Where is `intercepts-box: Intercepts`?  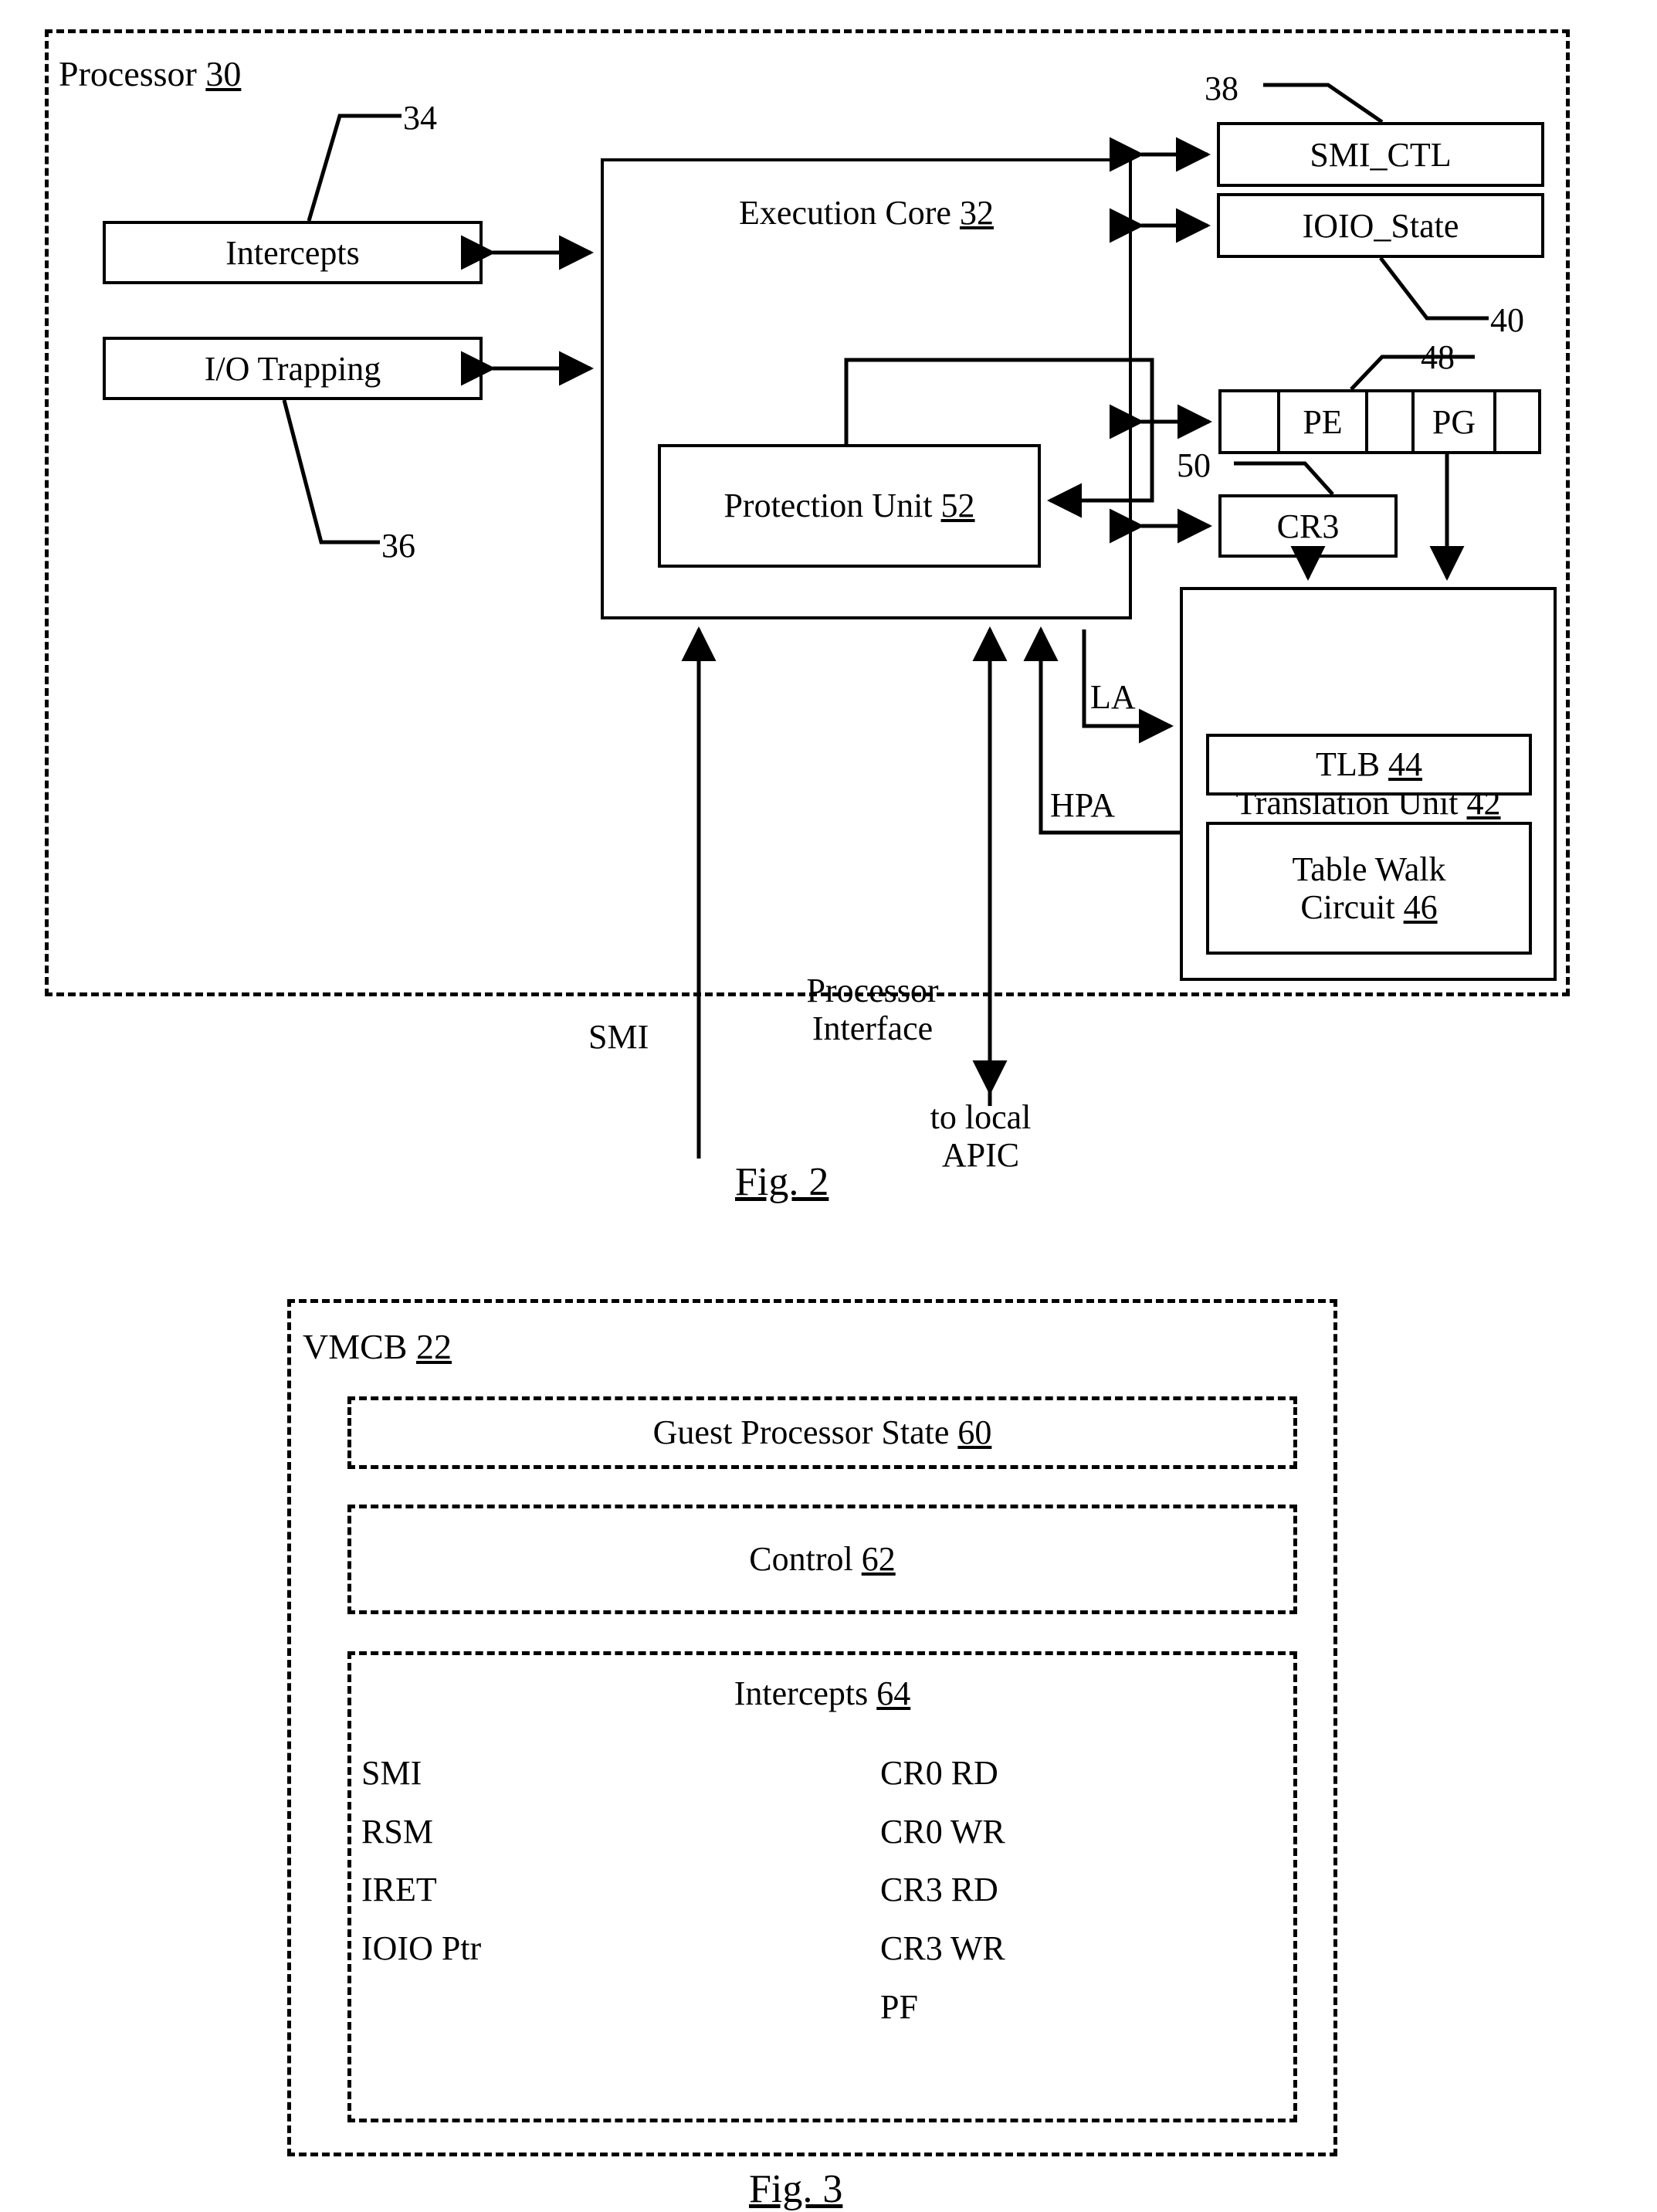
intercepts-box: Intercepts is located at coordinates (293, 252).